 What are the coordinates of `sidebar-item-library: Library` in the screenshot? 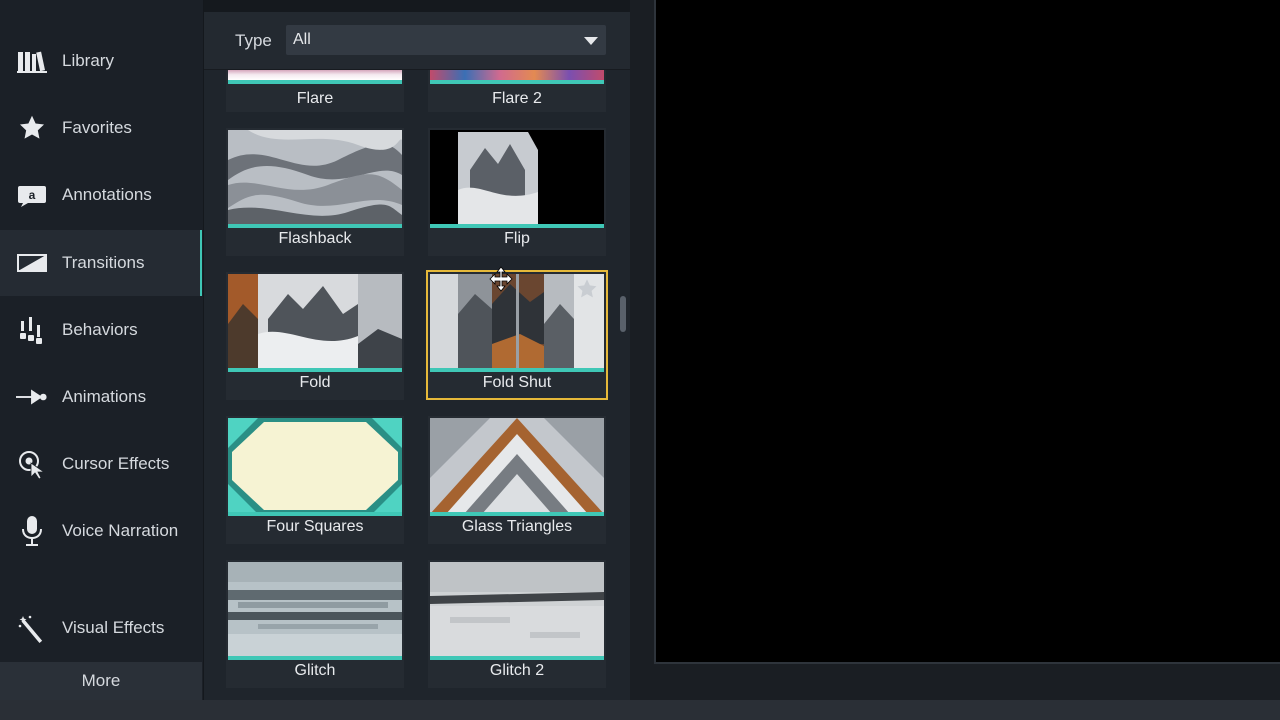 It's located at (101, 61).